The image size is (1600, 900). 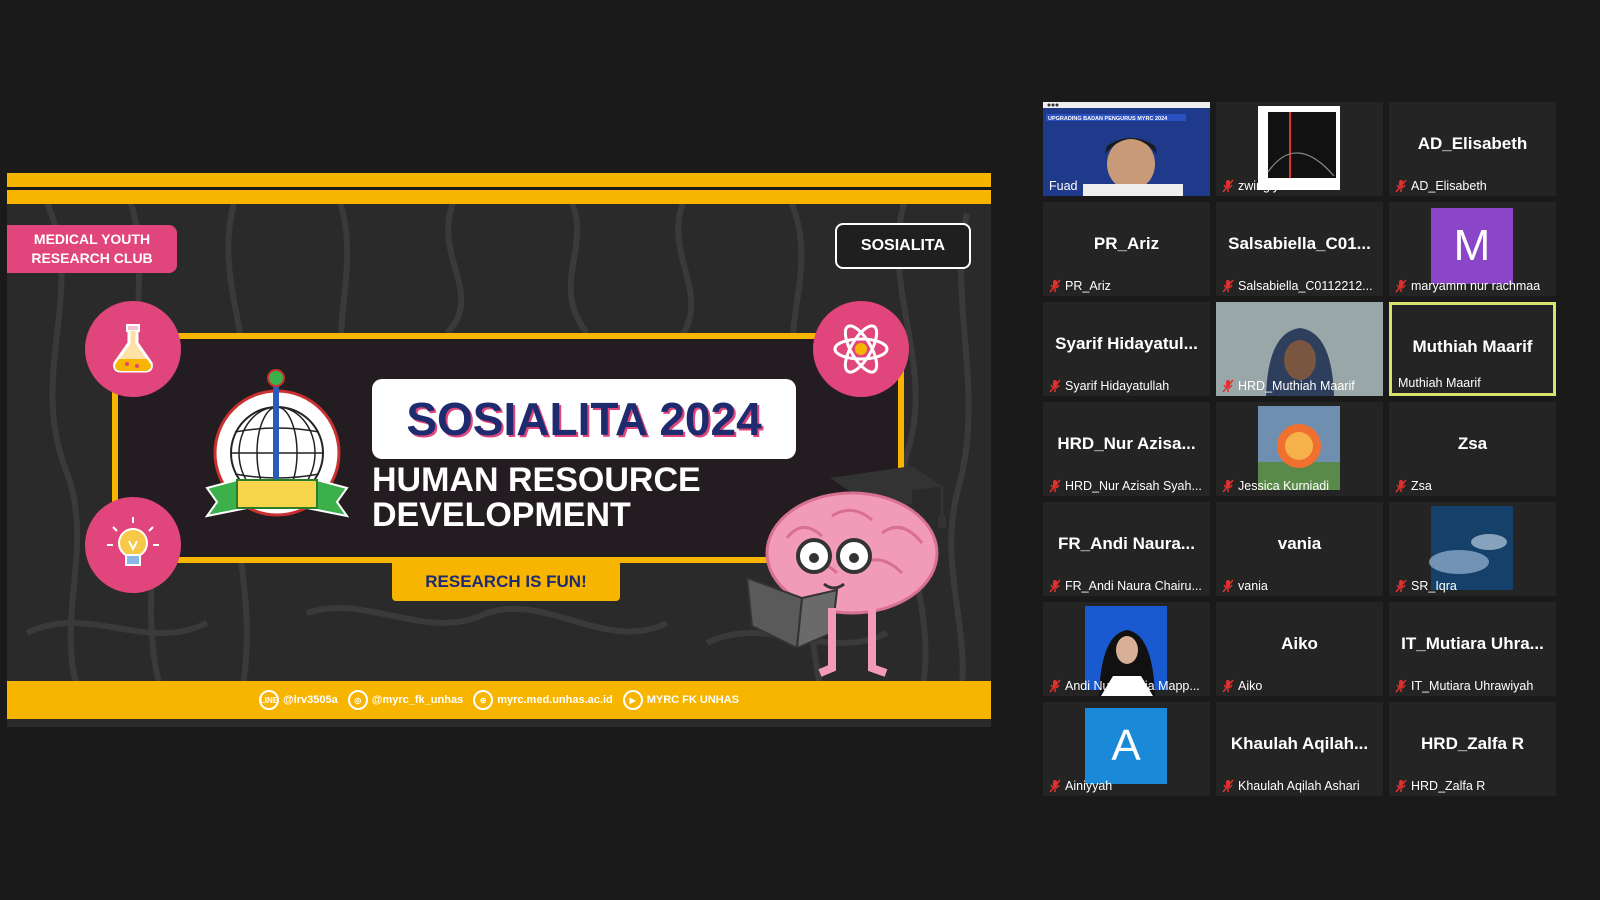 I want to click on atom-icon, so click(x=861, y=349).